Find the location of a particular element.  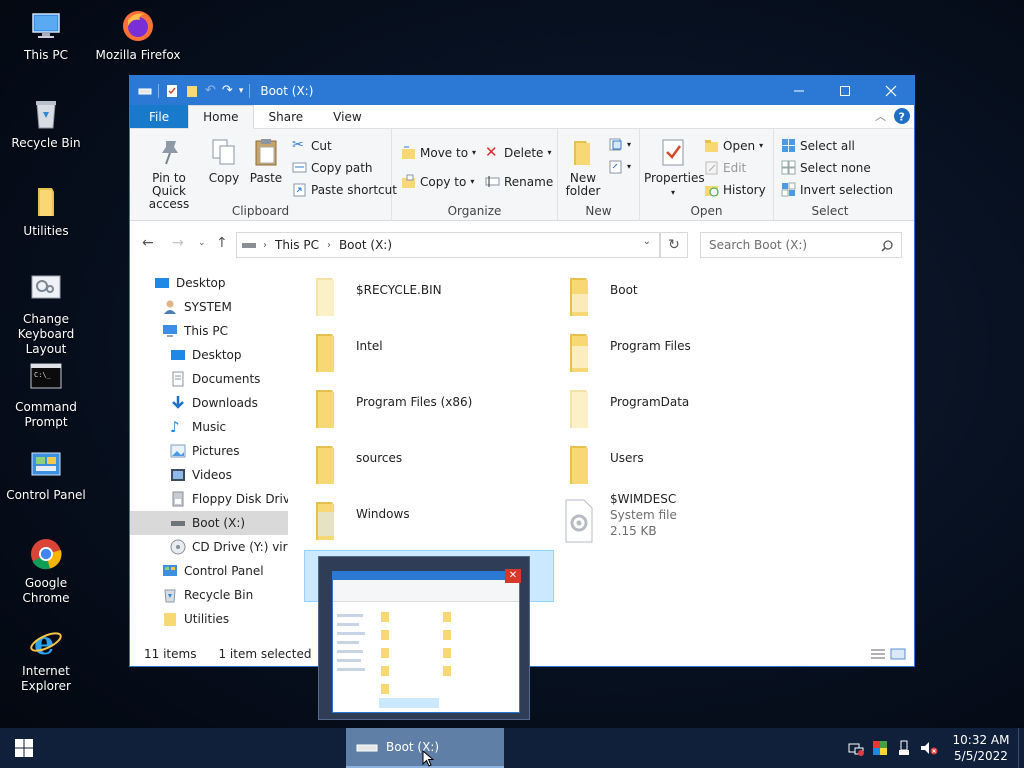

nav-item-desktop: Desktop is located at coordinates (209, 283).